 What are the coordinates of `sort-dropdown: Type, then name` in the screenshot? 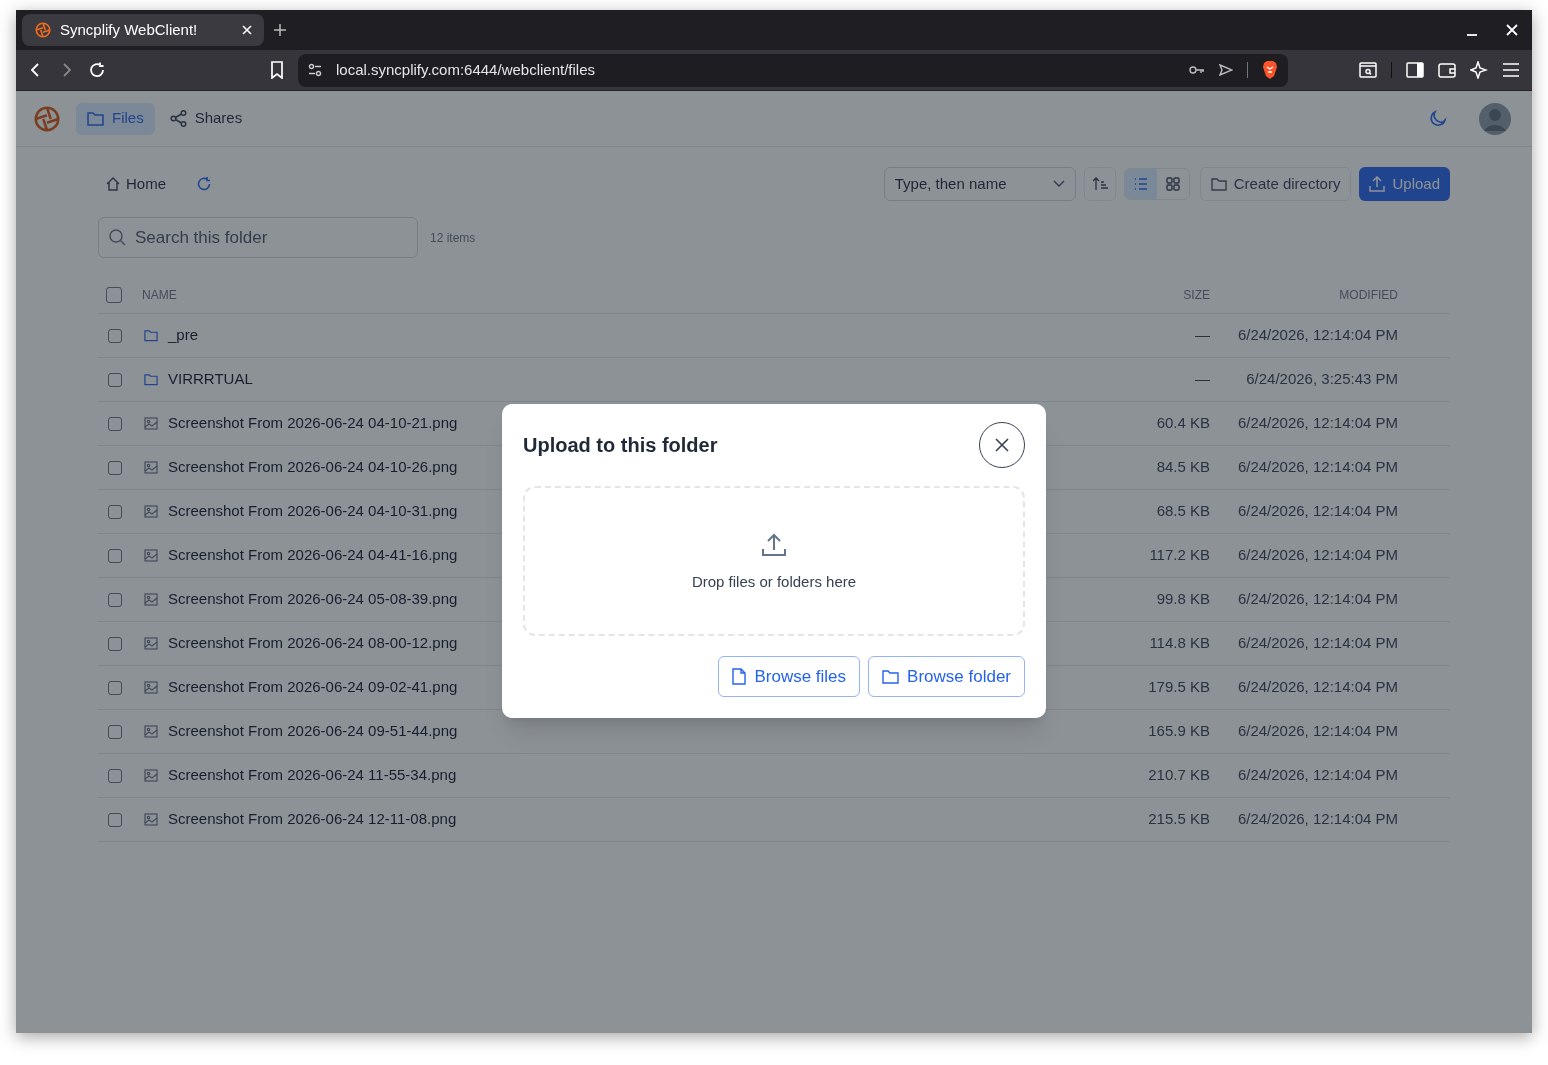 It's located at (979, 184).